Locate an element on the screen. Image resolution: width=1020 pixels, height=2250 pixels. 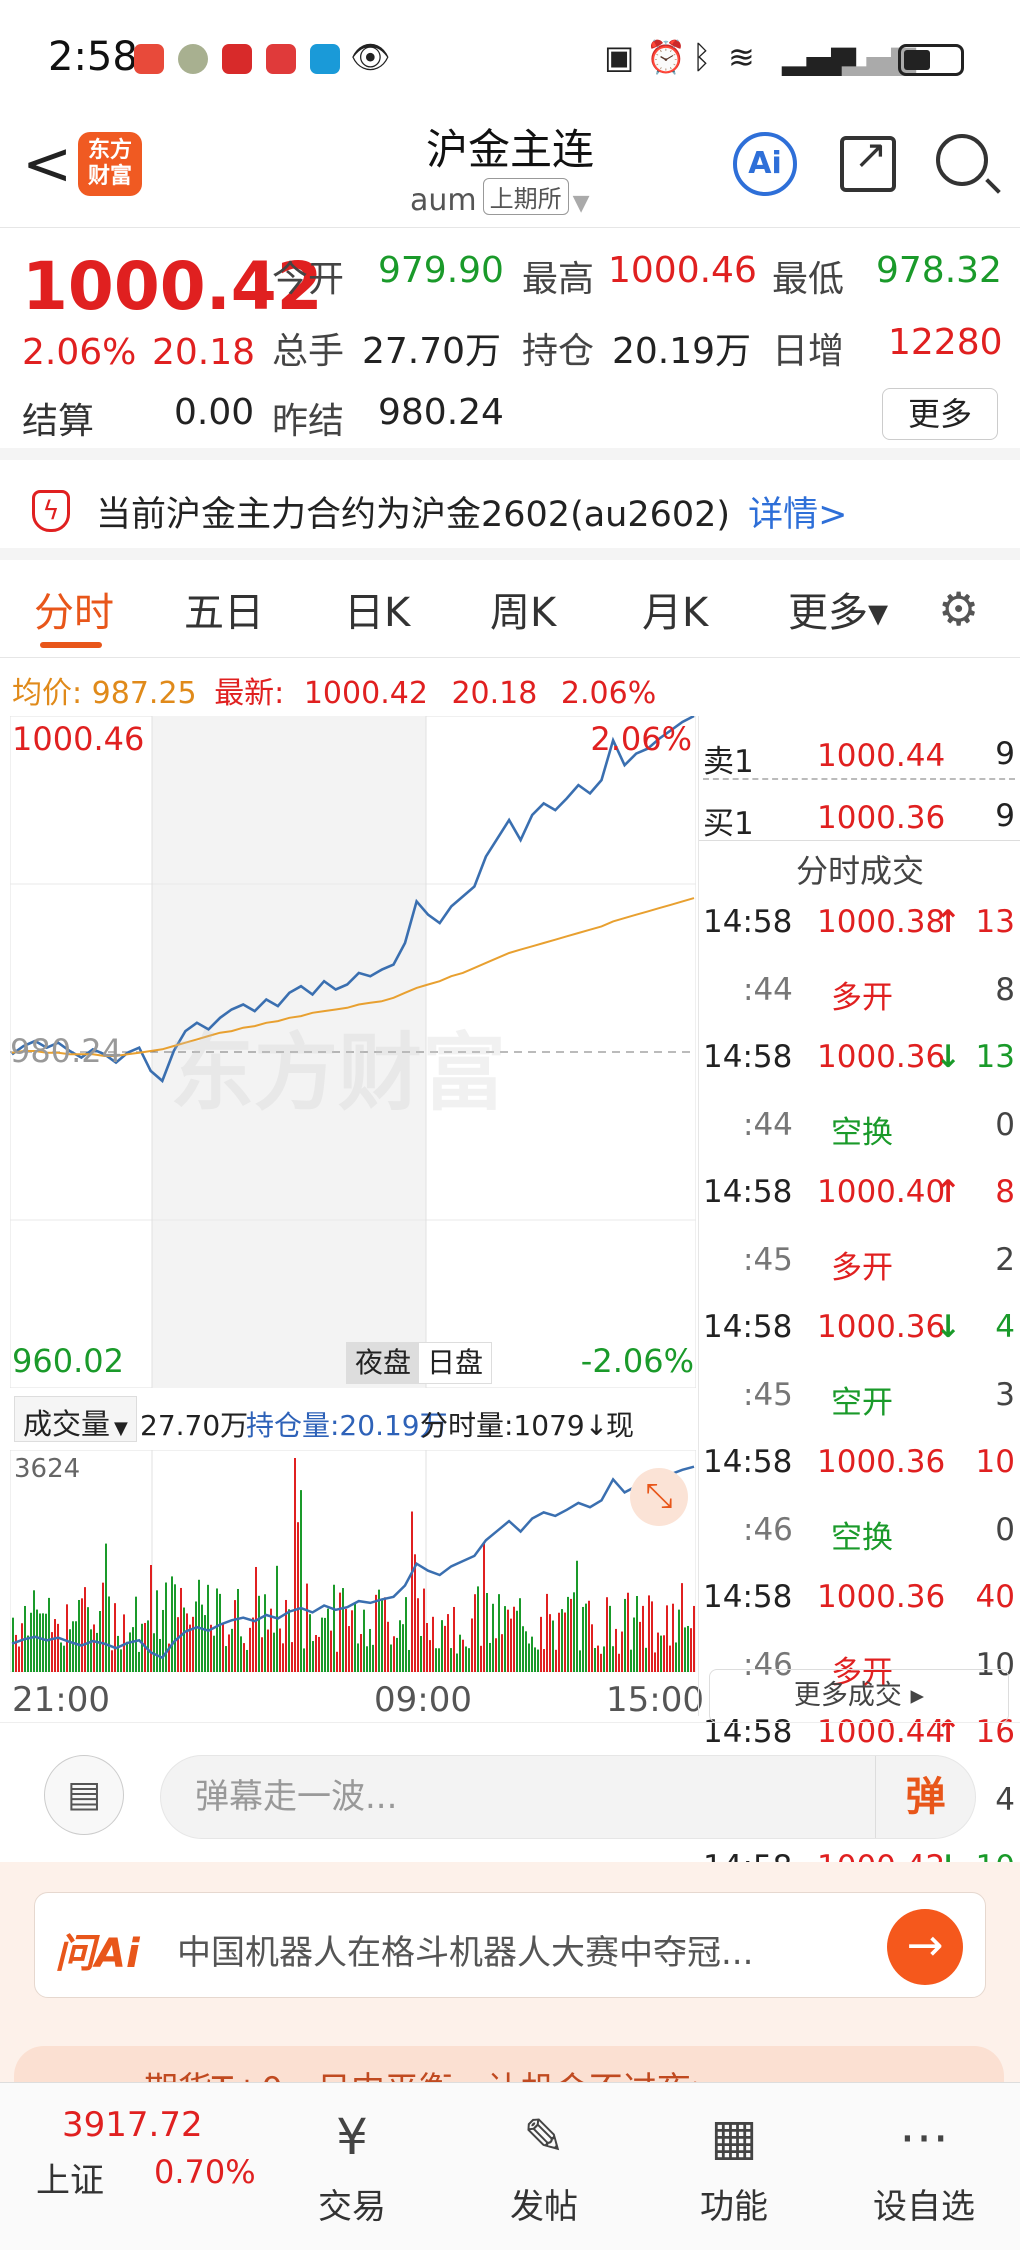
trade-volume: 10 is located at coordinates (995, 1462).